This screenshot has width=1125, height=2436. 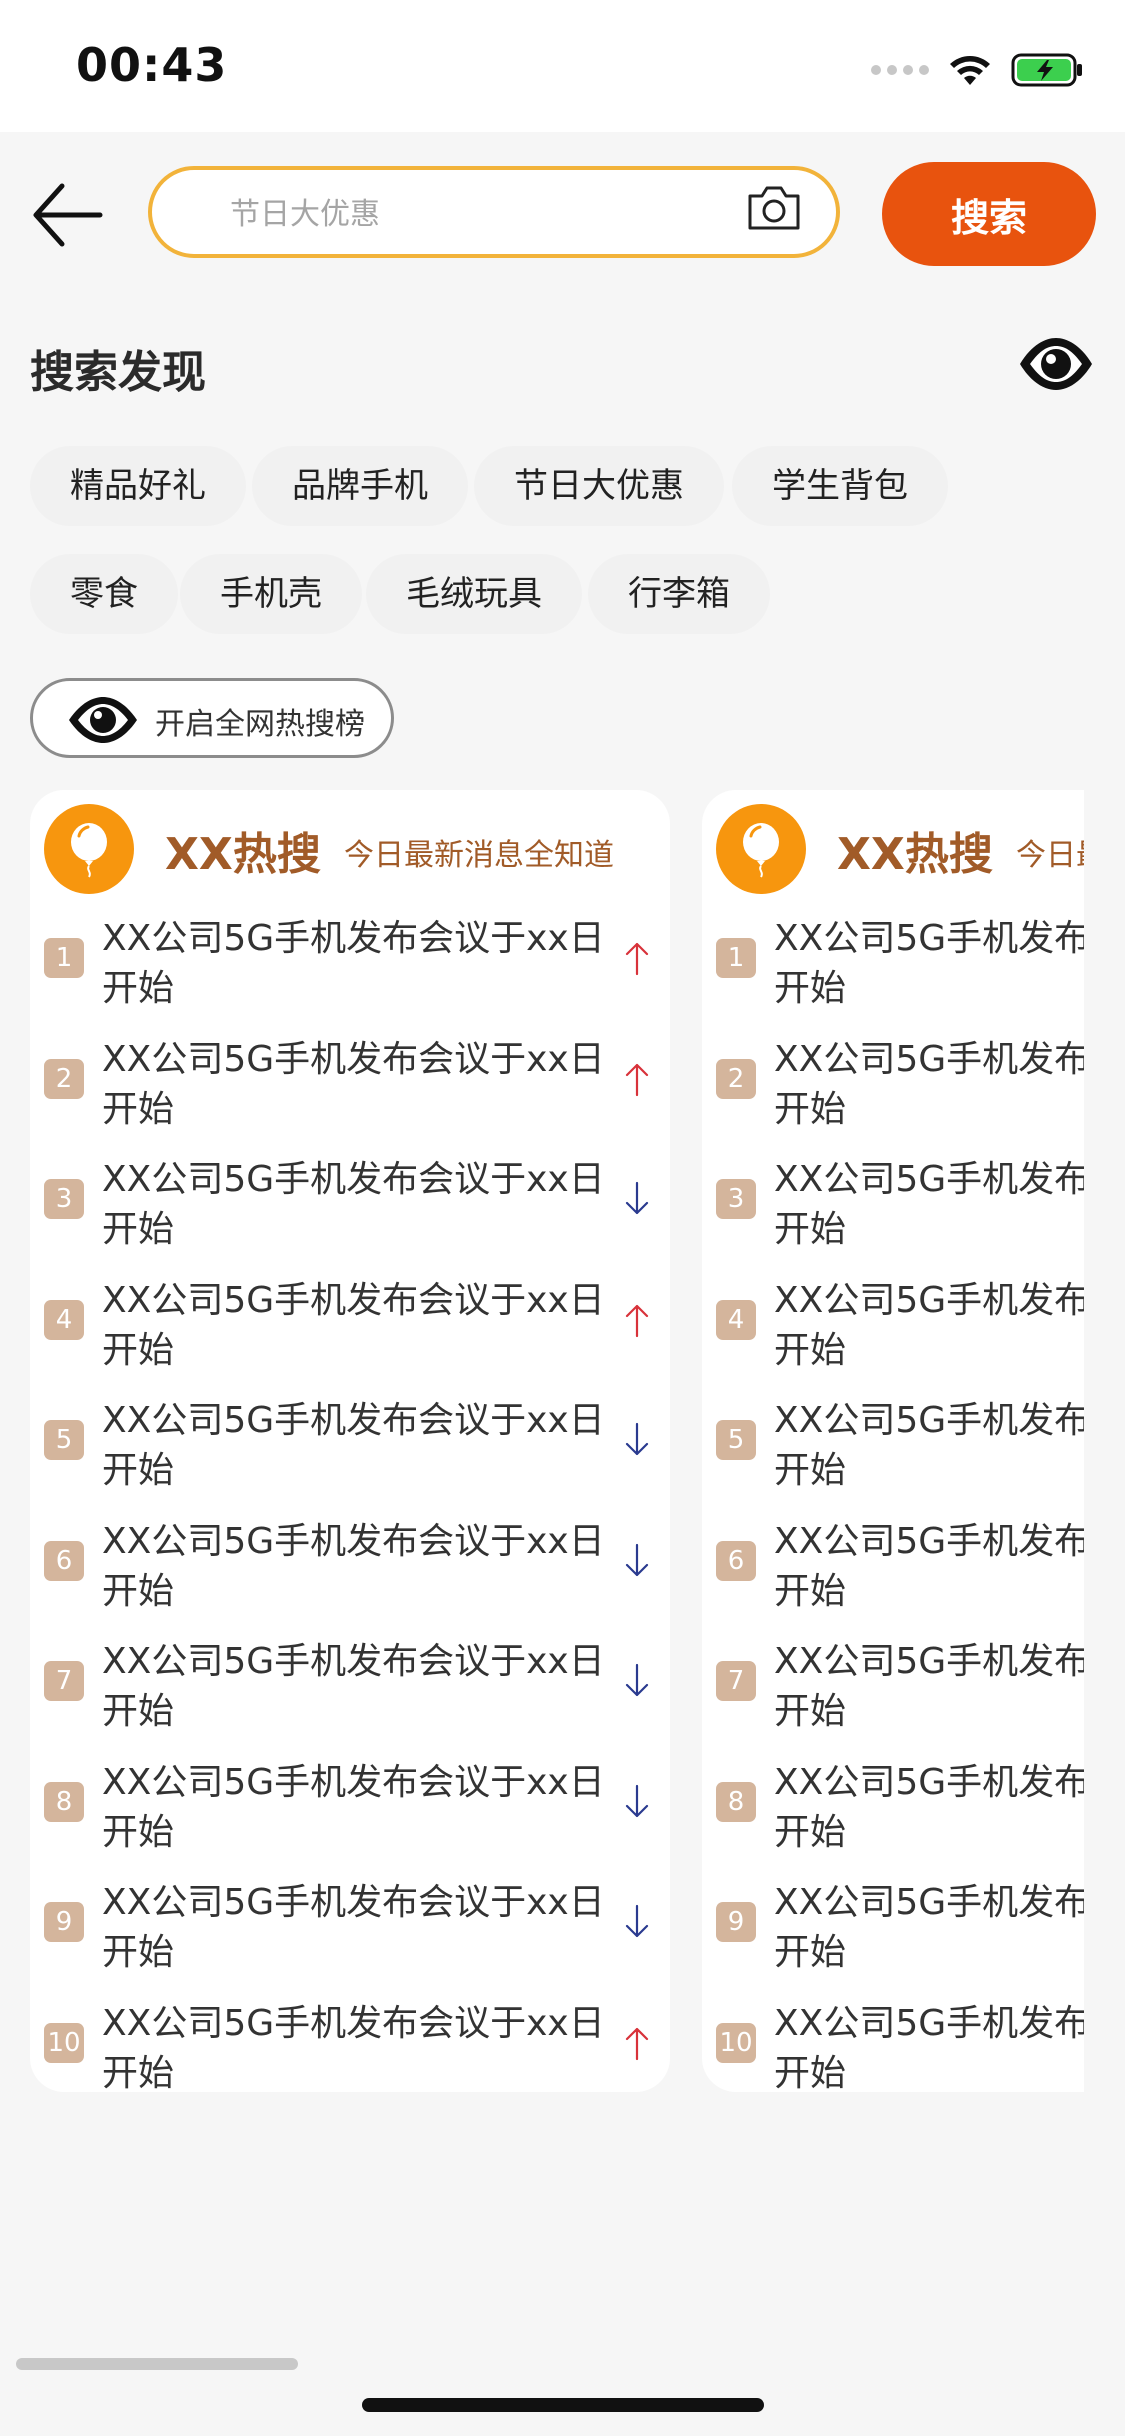 I want to click on discover-tag: 品牌手机, so click(x=360, y=486).